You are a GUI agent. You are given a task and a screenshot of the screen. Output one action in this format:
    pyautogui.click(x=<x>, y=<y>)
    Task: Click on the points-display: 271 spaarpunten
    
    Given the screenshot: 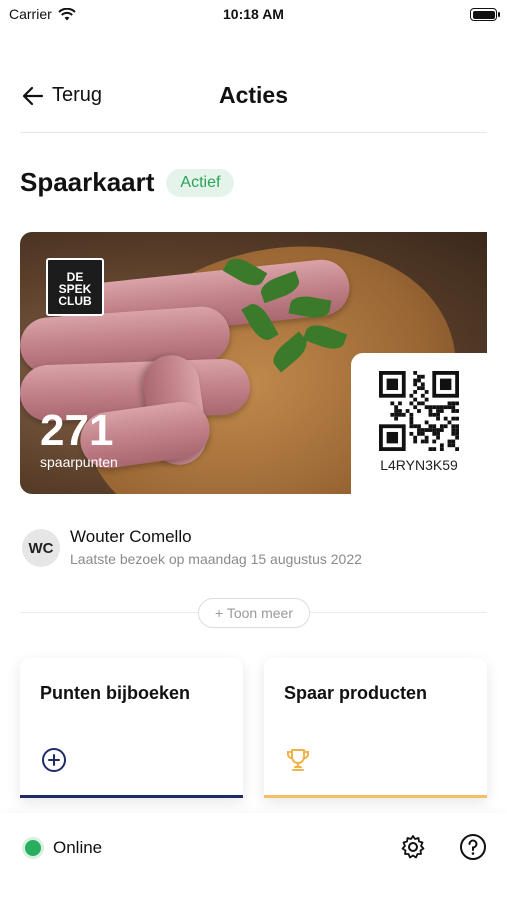 What is the action you would take?
    pyautogui.click(x=79, y=438)
    